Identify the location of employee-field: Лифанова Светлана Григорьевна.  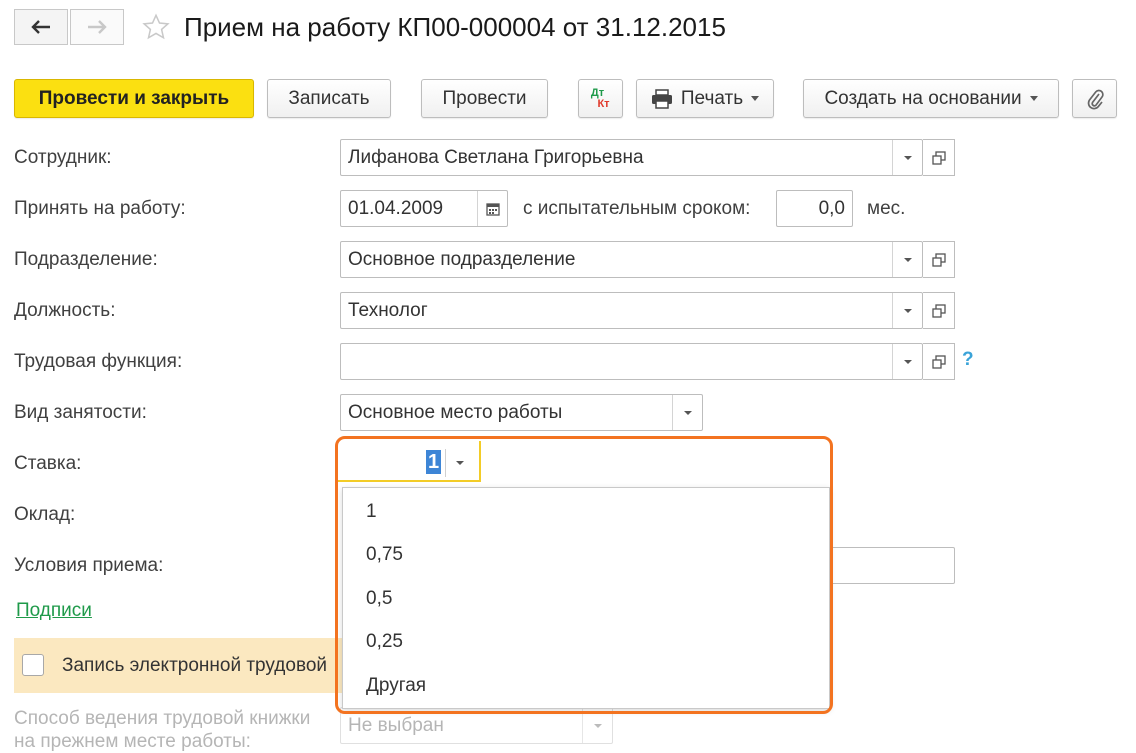
(631, 157).